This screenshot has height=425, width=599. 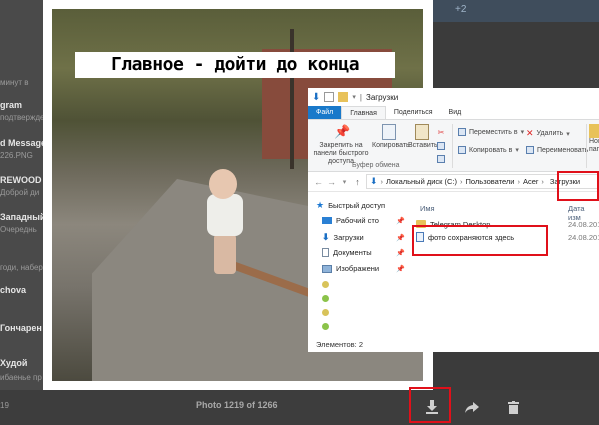 I want to click on pin-quick-access-button: 📌 Закрепить на панели быстрого доступа, so click(x=341, y=145).